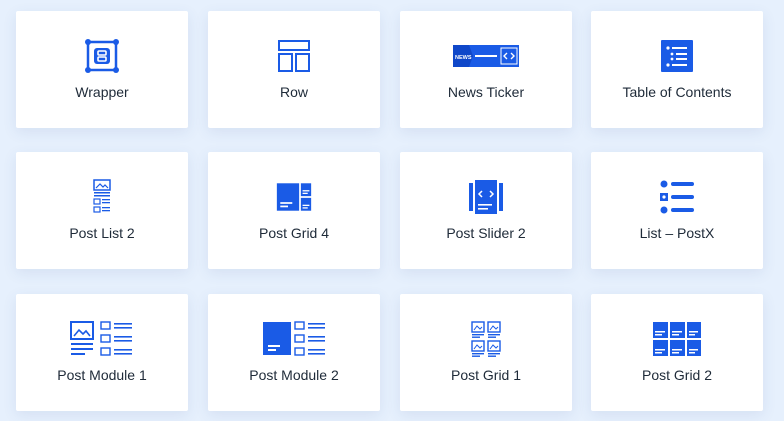 The height and width of the screenshot is (421, 784). Describe the element at coordinates (486, 375) in the screenshot. I see `block-label: Post Grid 1` at that location.